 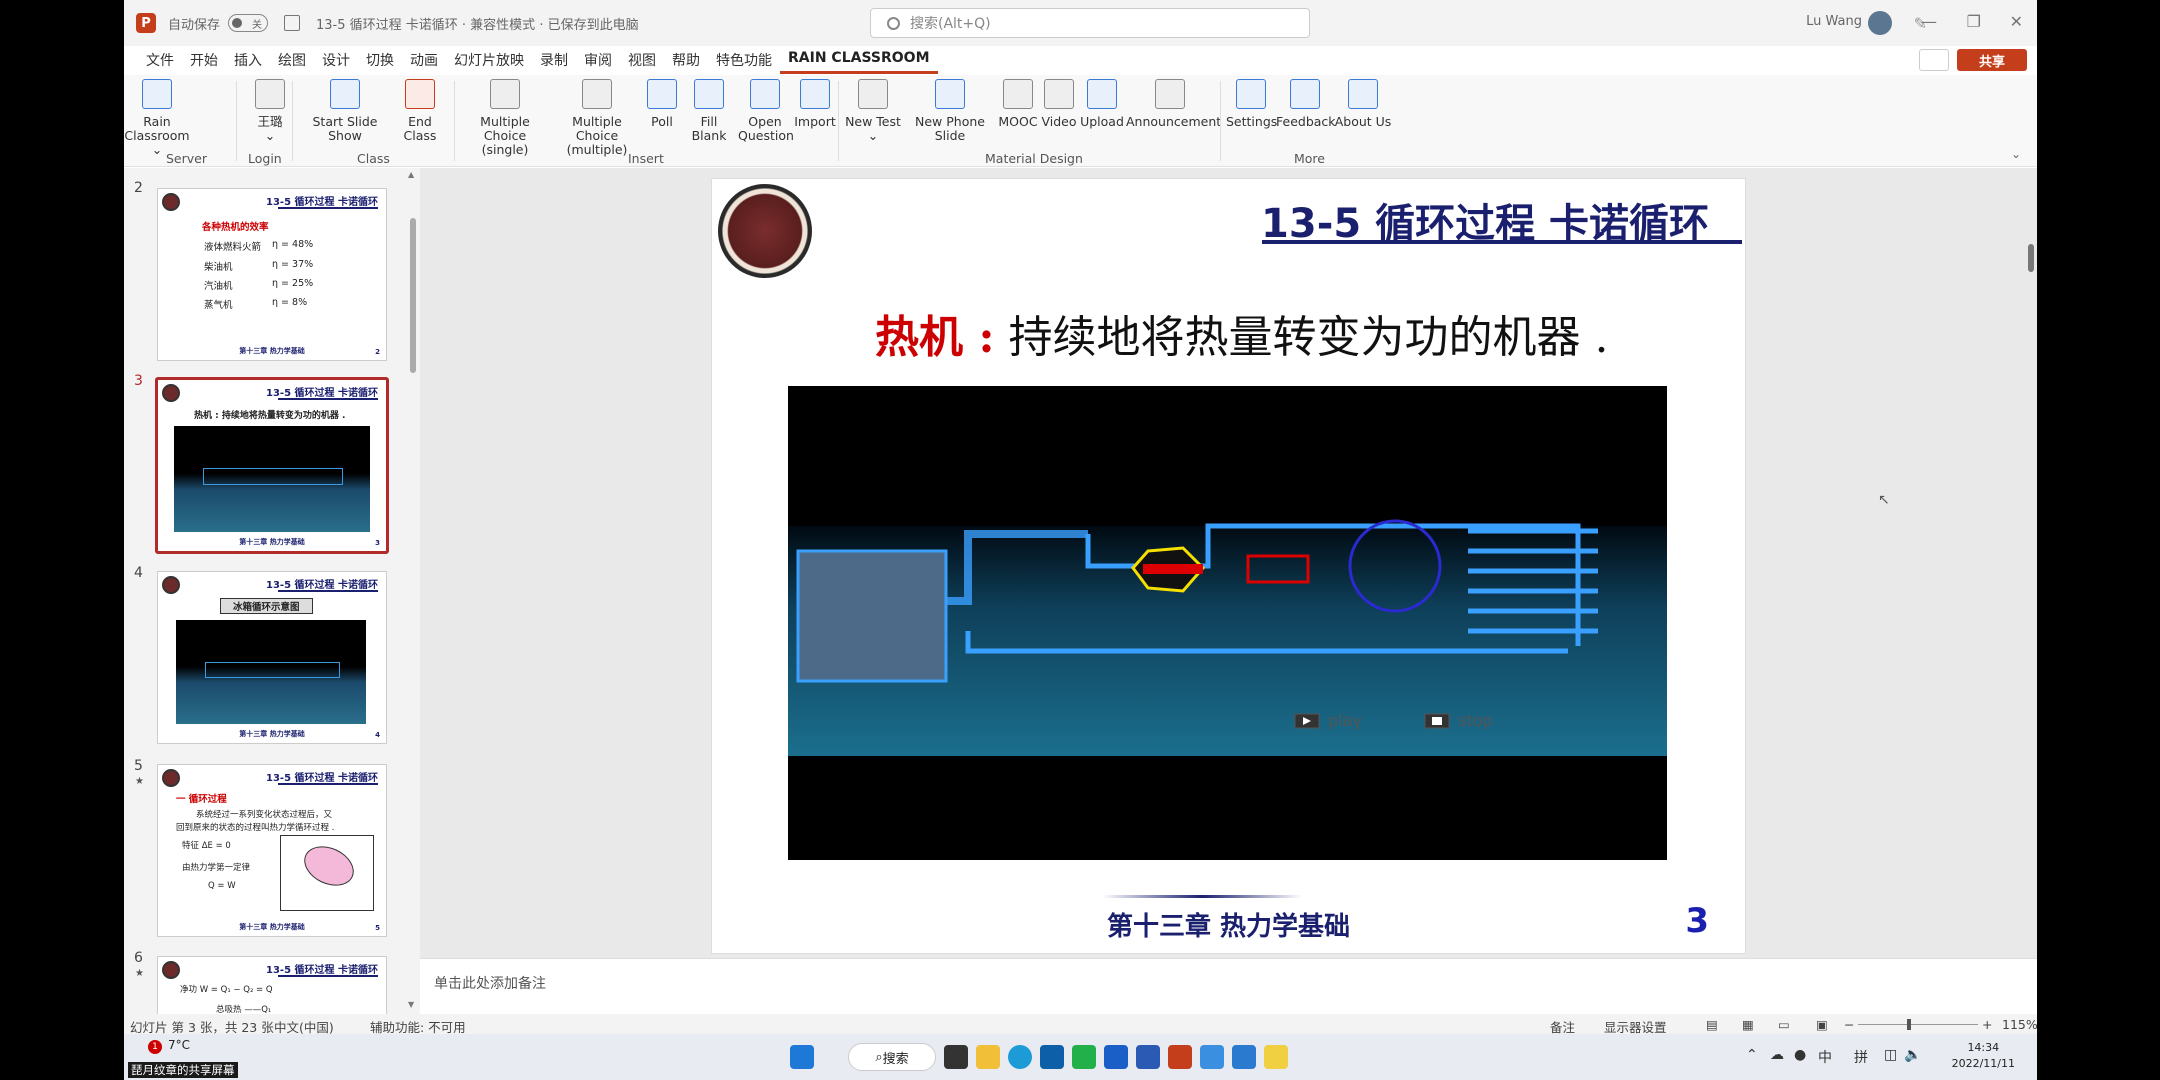 What do you see at coordinates (424, 60) in the screenshot?
I see `tab-animations: 动画` at bounding box center [424, 60].